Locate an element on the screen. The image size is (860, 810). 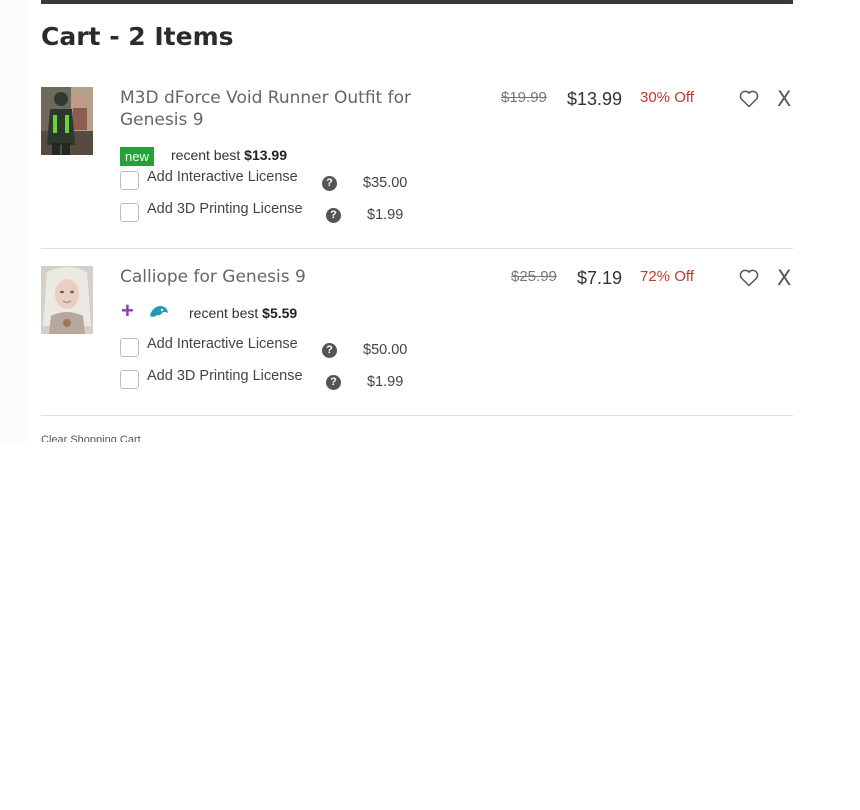
recent-best: recent best $13.99 is located at coordinates (229, 155).